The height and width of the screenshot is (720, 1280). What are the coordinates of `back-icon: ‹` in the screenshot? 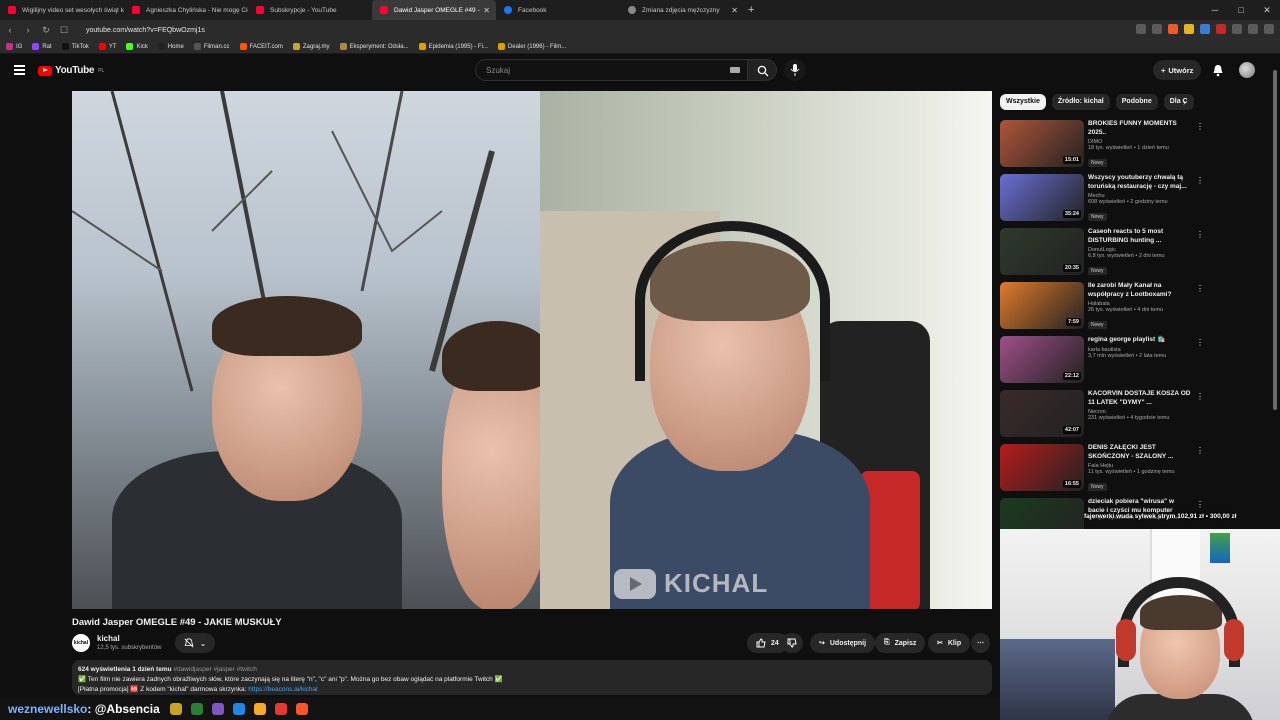 It's located at (10, 30).